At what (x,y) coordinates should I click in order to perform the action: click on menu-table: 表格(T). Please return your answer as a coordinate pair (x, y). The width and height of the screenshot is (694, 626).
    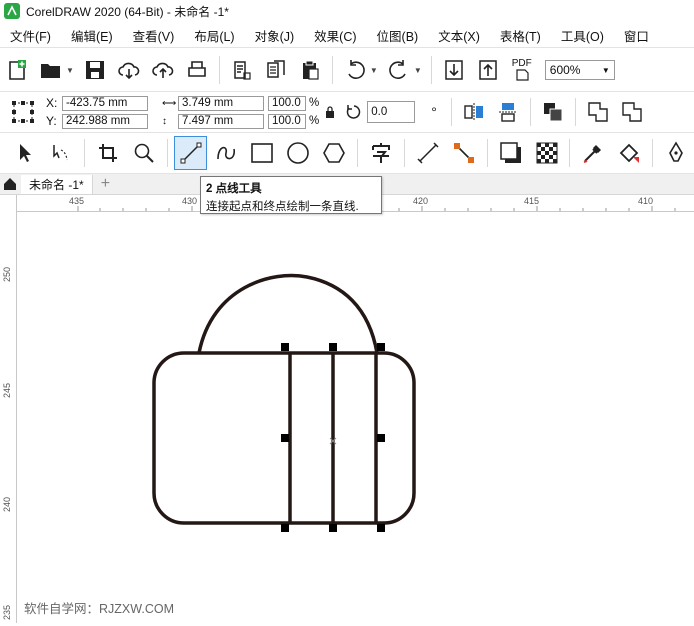
    Looking at the image, I should click on (520, 35).